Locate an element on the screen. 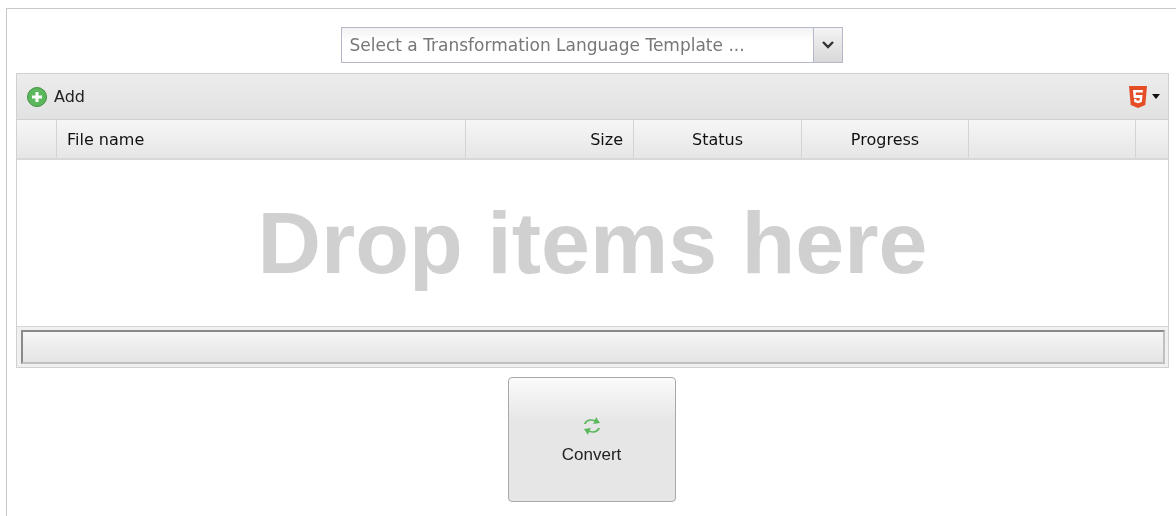 The image size is (1176, 516). dropdown-button is located at coordinates (827, 45).